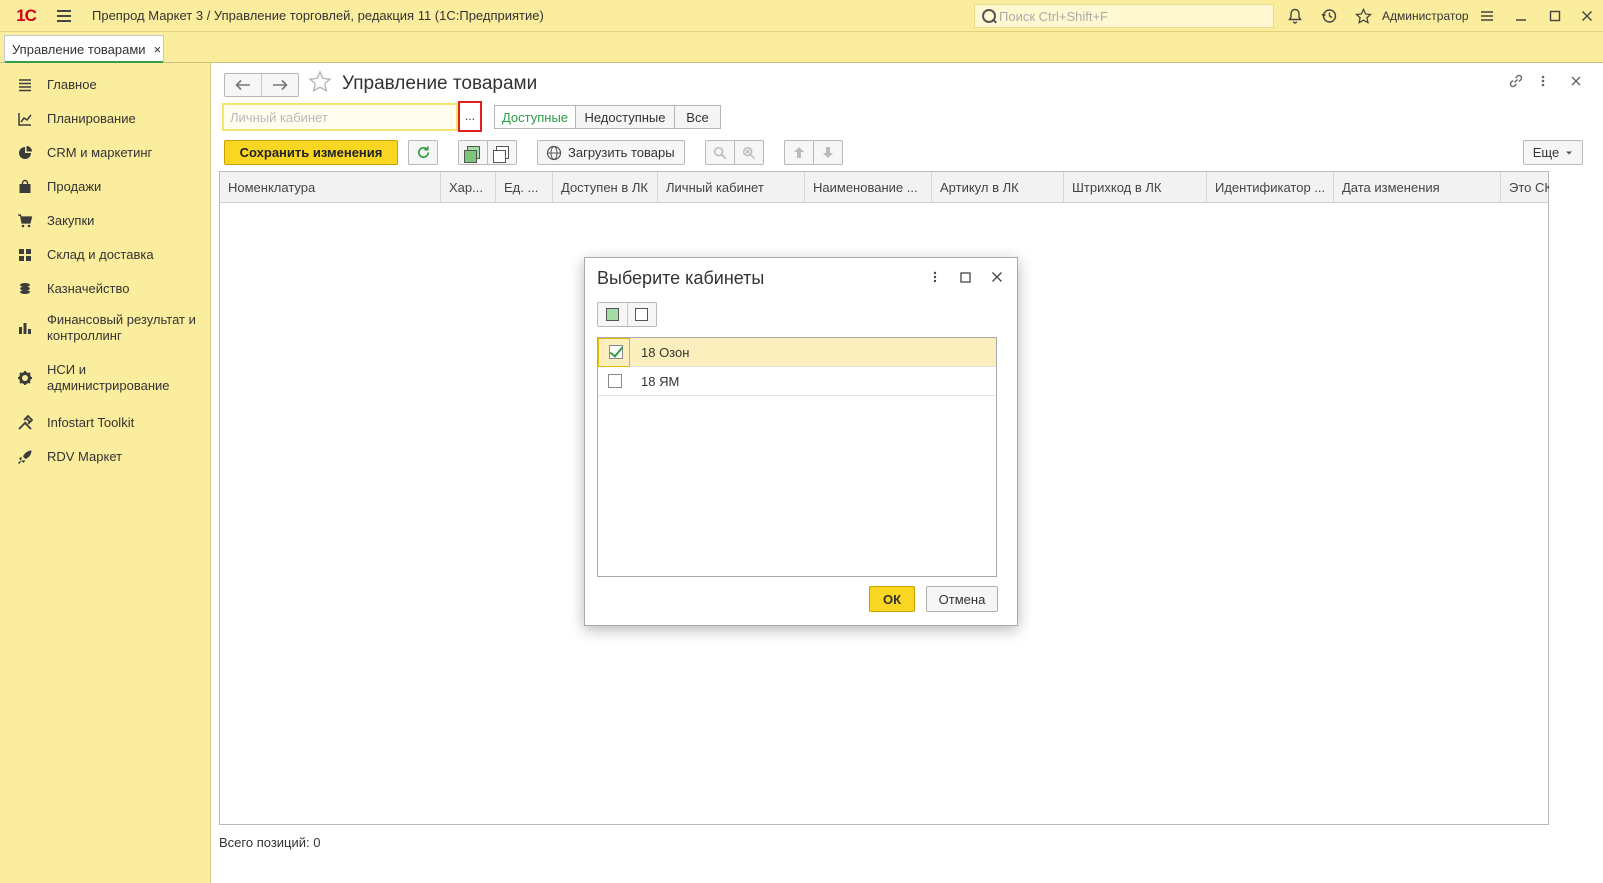 Image resolution: width=1603 pixels, height=883 pixels. I want to click on sidebar-item-nsi: НСИ и администрирование, so click(105, 378).